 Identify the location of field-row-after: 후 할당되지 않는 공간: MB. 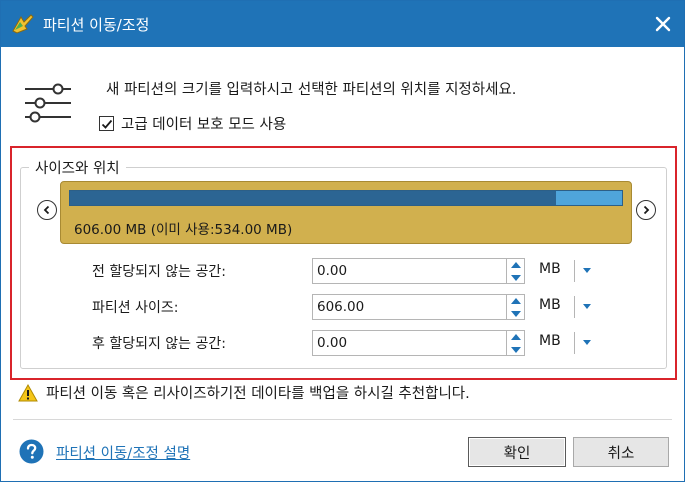
(343, 343).